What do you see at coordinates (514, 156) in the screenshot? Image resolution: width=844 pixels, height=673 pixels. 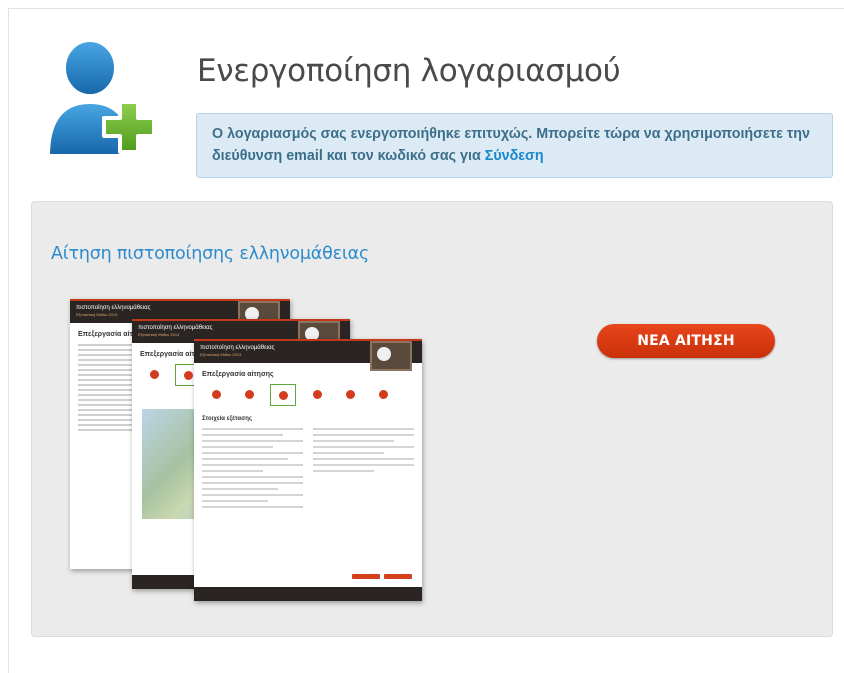 I see `login-link: Σύνδεση` at bounding box center [514, 156].